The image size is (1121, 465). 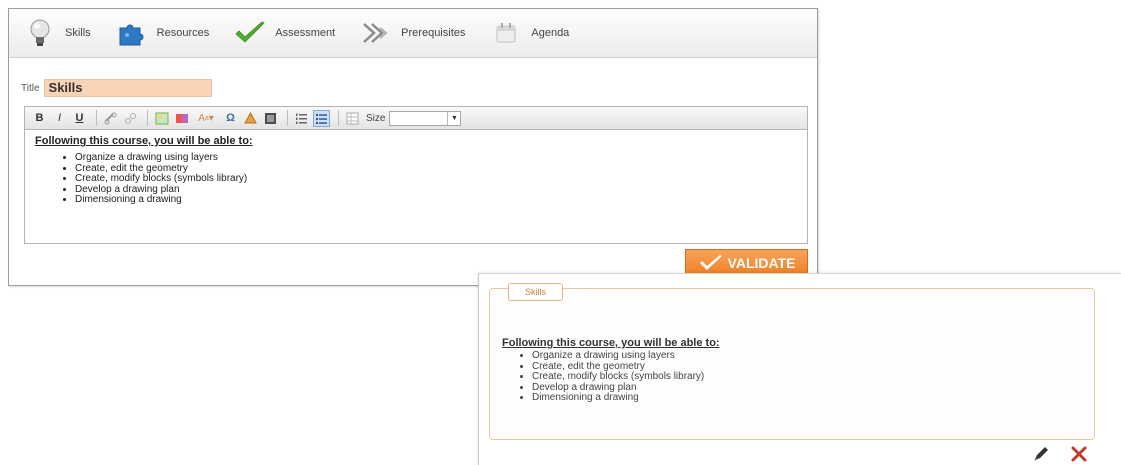 I want to click on edit-button, so click(x=1041, y=454).